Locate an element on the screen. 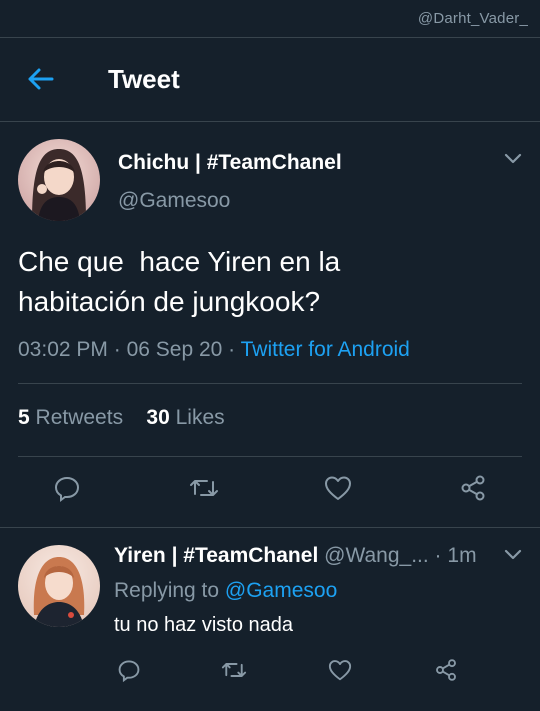 Image resolution: width=540 pixels, height=711 pixels. tweet-date: 06 Sep 20 is located at coordinates (174, 349).